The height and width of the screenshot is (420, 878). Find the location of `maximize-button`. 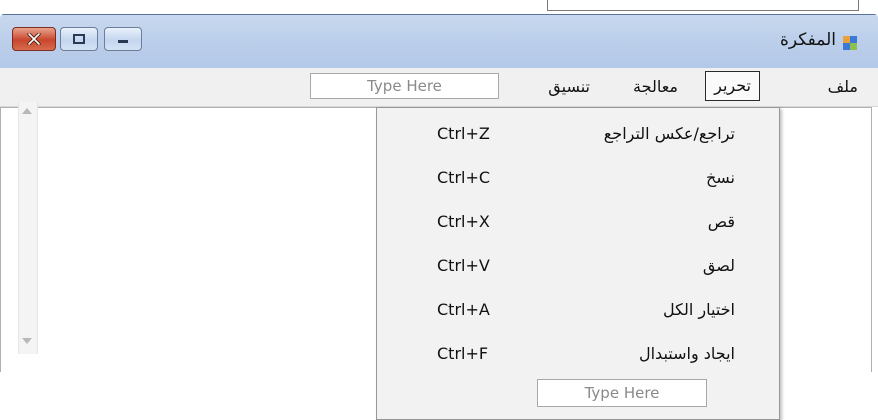

maximize-button is located at coordinates (79, 39).